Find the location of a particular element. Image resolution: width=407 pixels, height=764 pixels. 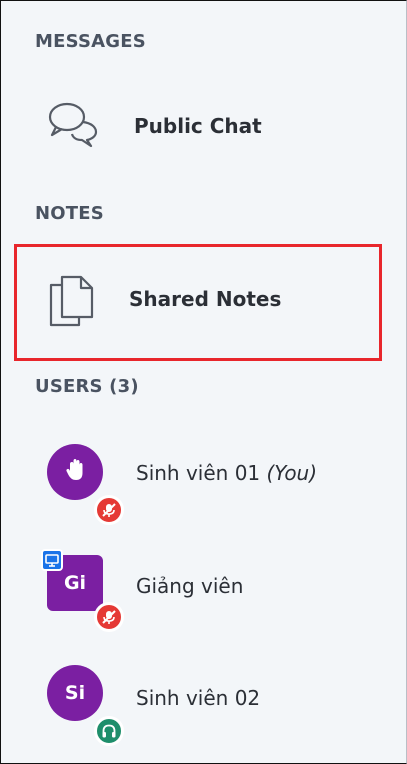

user-name: Giảng viên is located at coordinates (190, 586).